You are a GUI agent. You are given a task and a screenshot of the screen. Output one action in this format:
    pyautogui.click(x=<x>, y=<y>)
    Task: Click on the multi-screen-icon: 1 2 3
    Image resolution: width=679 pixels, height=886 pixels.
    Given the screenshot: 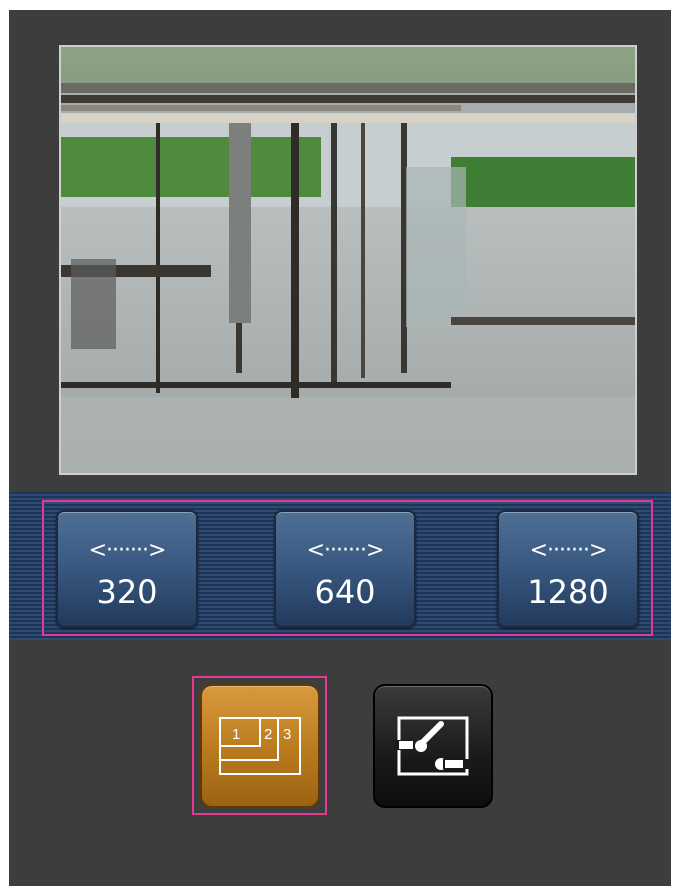 What is the action you would take?
    pyautogui.click(x=260, y=746)
    